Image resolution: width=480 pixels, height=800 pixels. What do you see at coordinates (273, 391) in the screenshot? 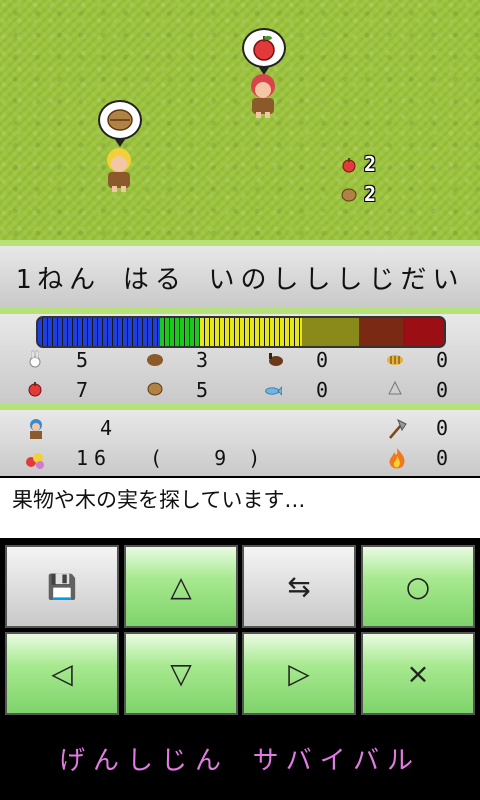
I see `fish-icon` at bounding box center [273, 391].